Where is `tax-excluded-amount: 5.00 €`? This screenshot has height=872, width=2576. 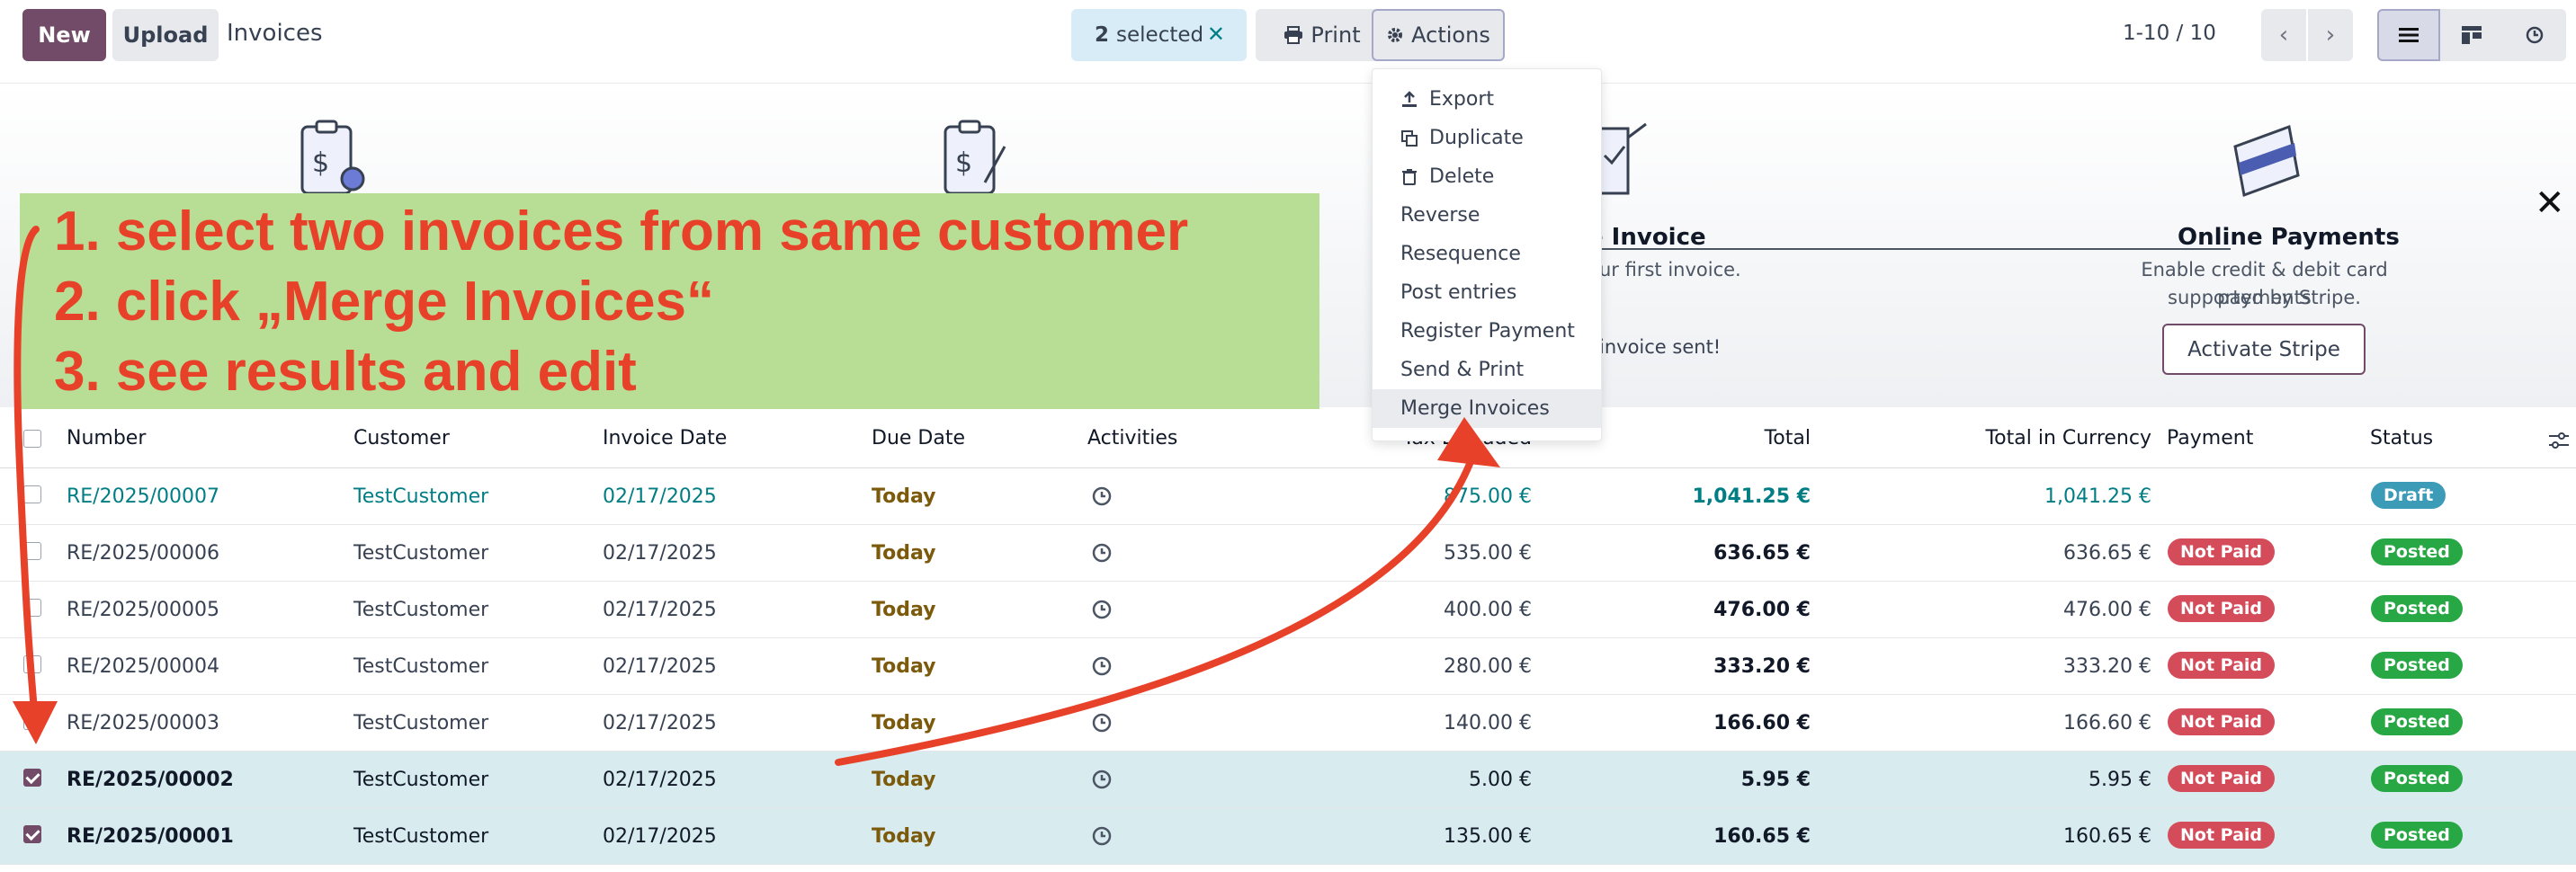 tax-excluded-amount: 5.00 € is located at coordinates (1500, 780).